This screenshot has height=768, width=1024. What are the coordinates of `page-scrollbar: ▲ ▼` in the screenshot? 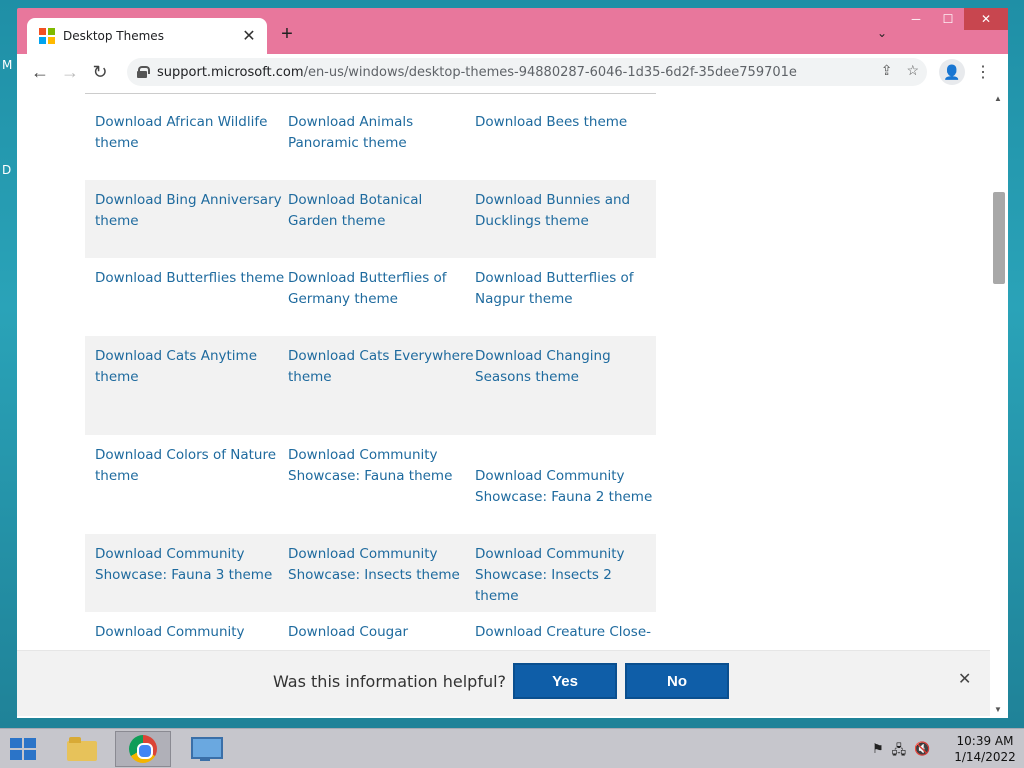 It's located at (999, 404).